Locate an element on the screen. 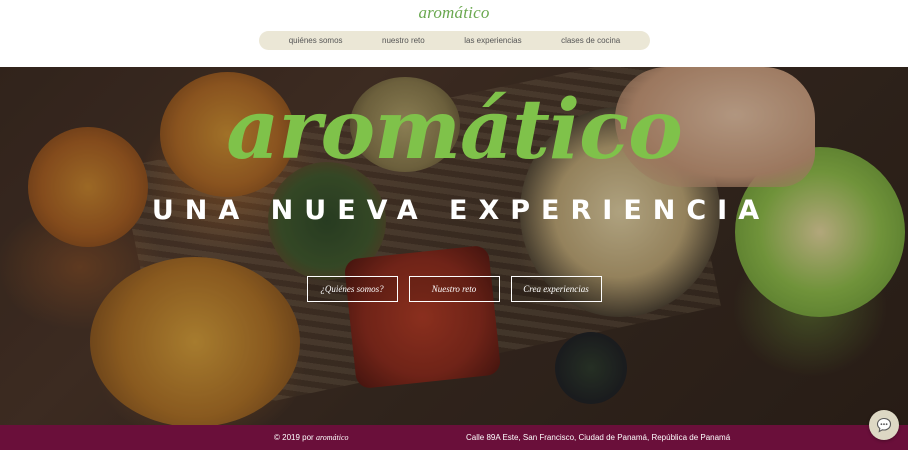 The height and width of the screenshot is (450, 908). chat-button is located at coordinates (884, 425).